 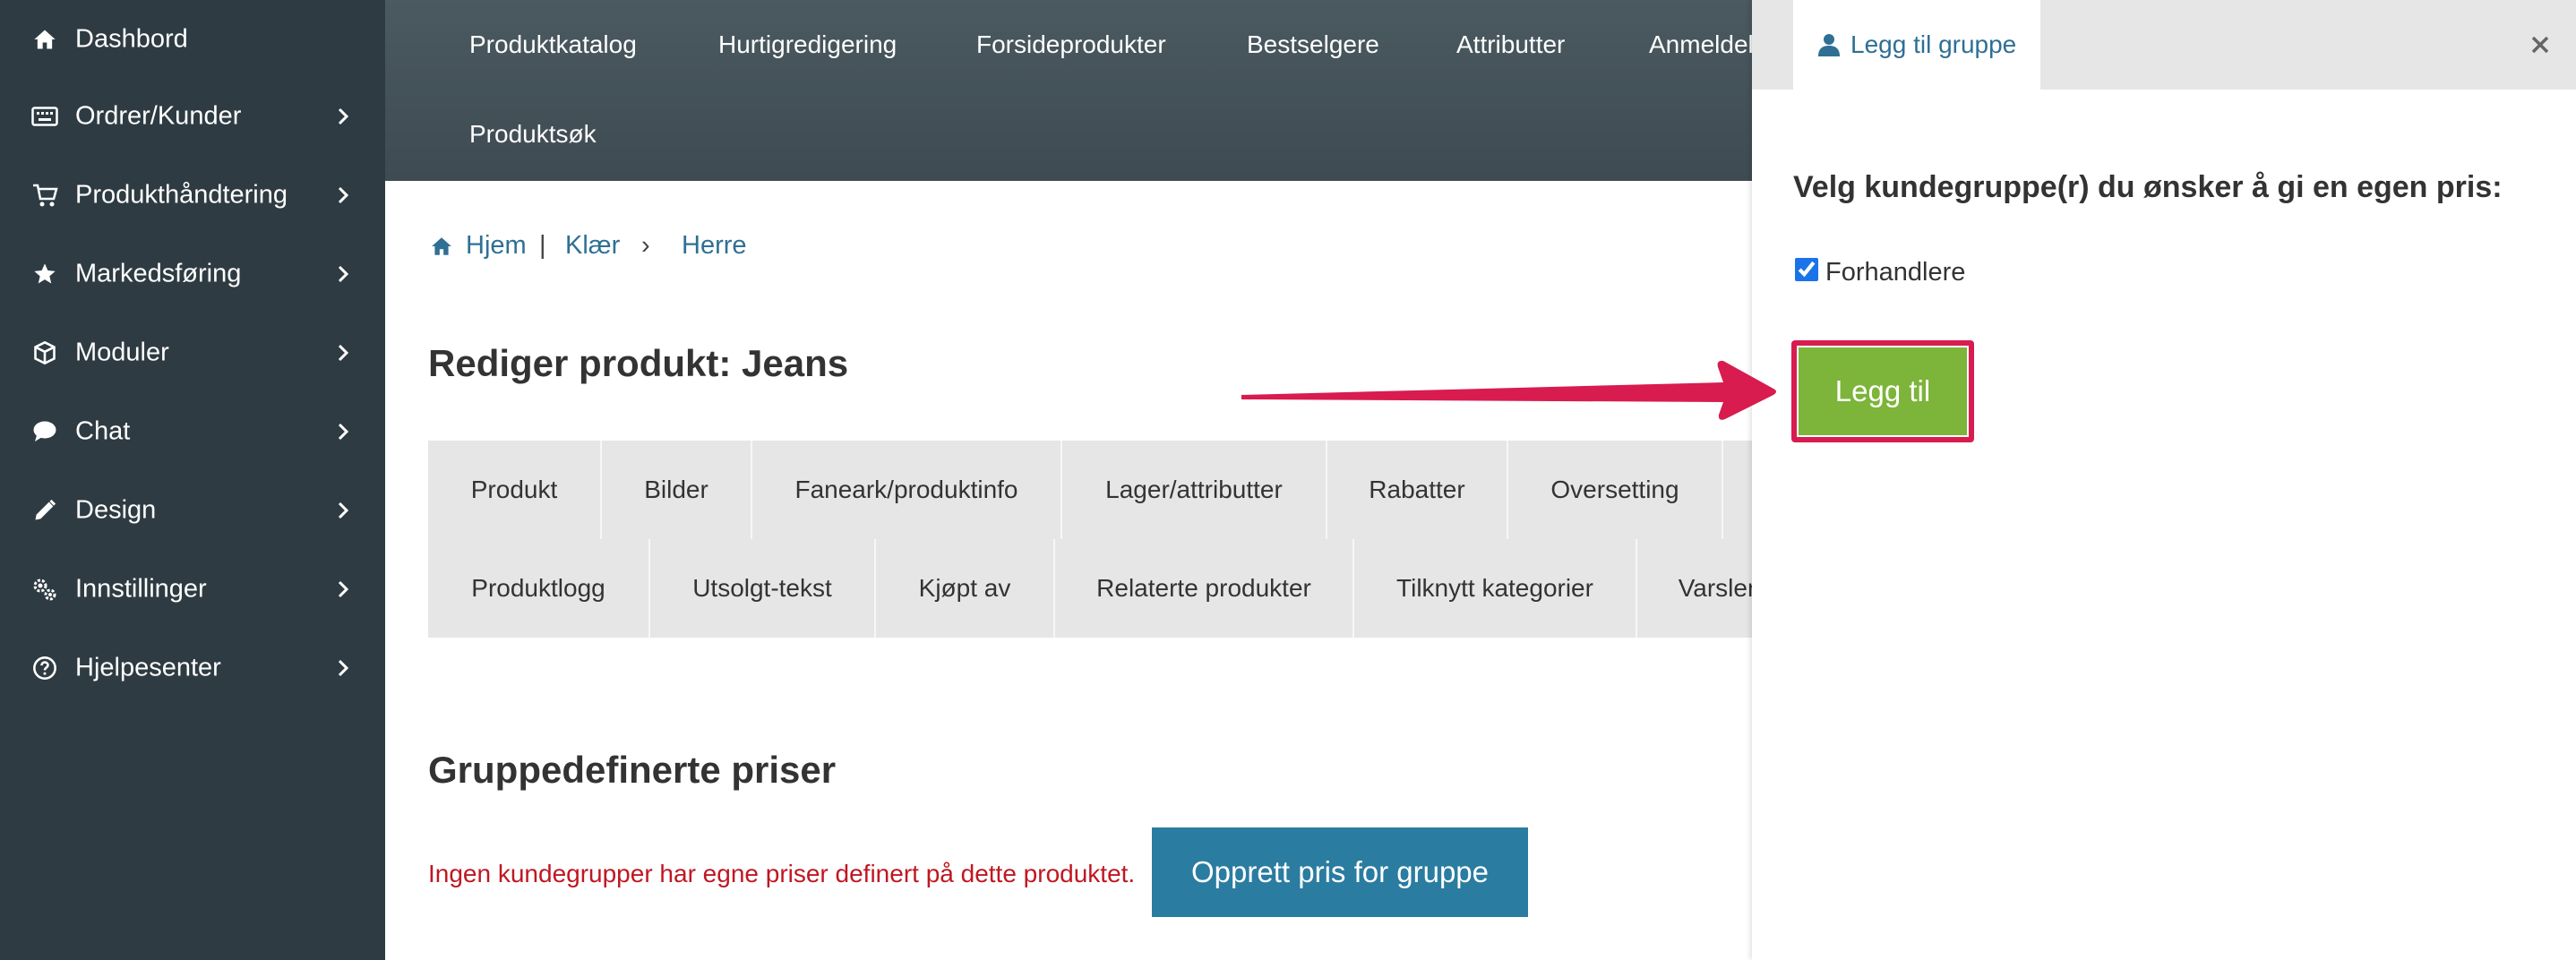 What do you see at coordinates (103, 431) in the screenshot?
I see `sidebar-item-label: Chat` at bounding box center [103, 431].